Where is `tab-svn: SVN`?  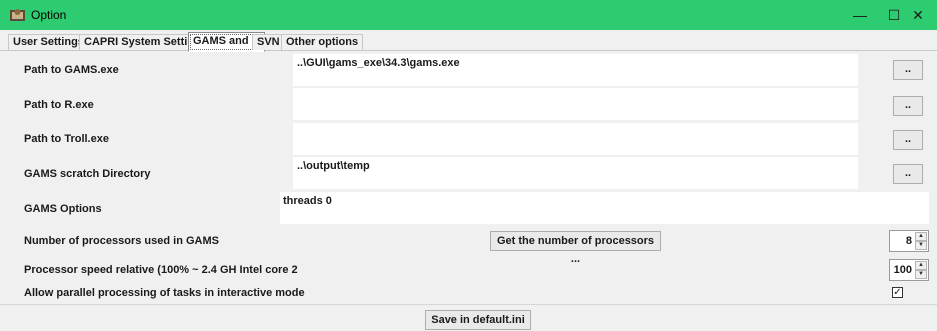
tab-svn: SVN is located at coordinates (268, 42).